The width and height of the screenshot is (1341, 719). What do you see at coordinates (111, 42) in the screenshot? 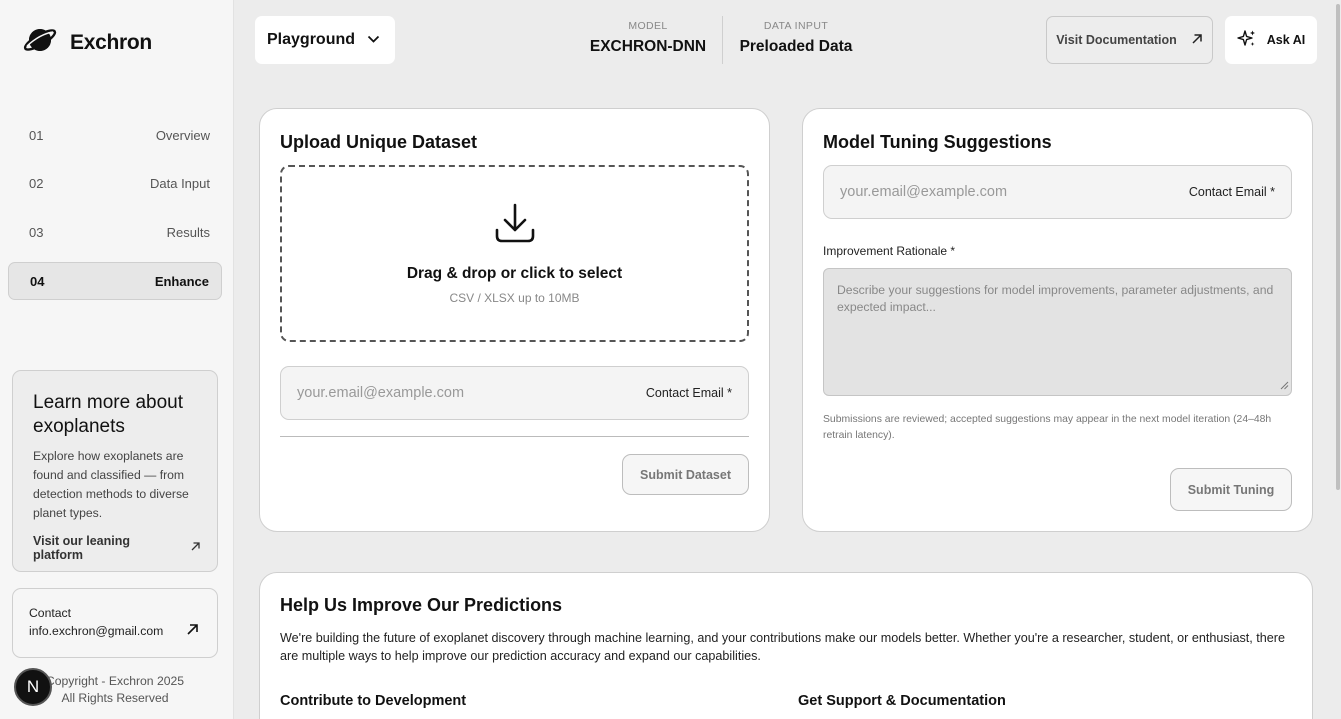
I see `brand-name: Exchron` at bounding box center [111, 42].